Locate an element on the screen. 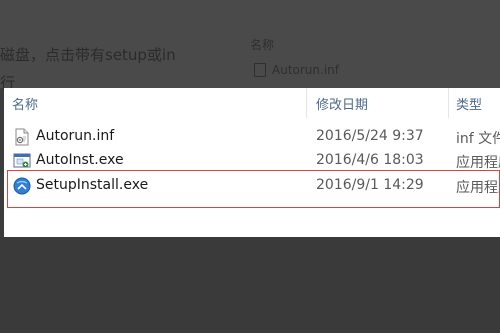 Image resolution: width=500 pixels, height=333 pixels. file-row-setupinstall: SetupInstall.exe 2016/9/1 14:29 应用程序 is located at coordinates (252, 186).